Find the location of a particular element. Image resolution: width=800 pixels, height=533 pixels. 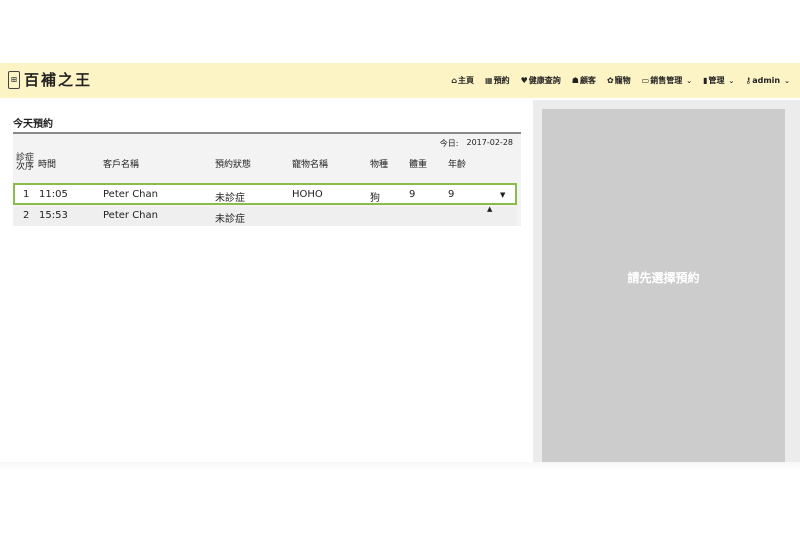

col-header-order-line2: 次序 is located at coordinates (25, 167).